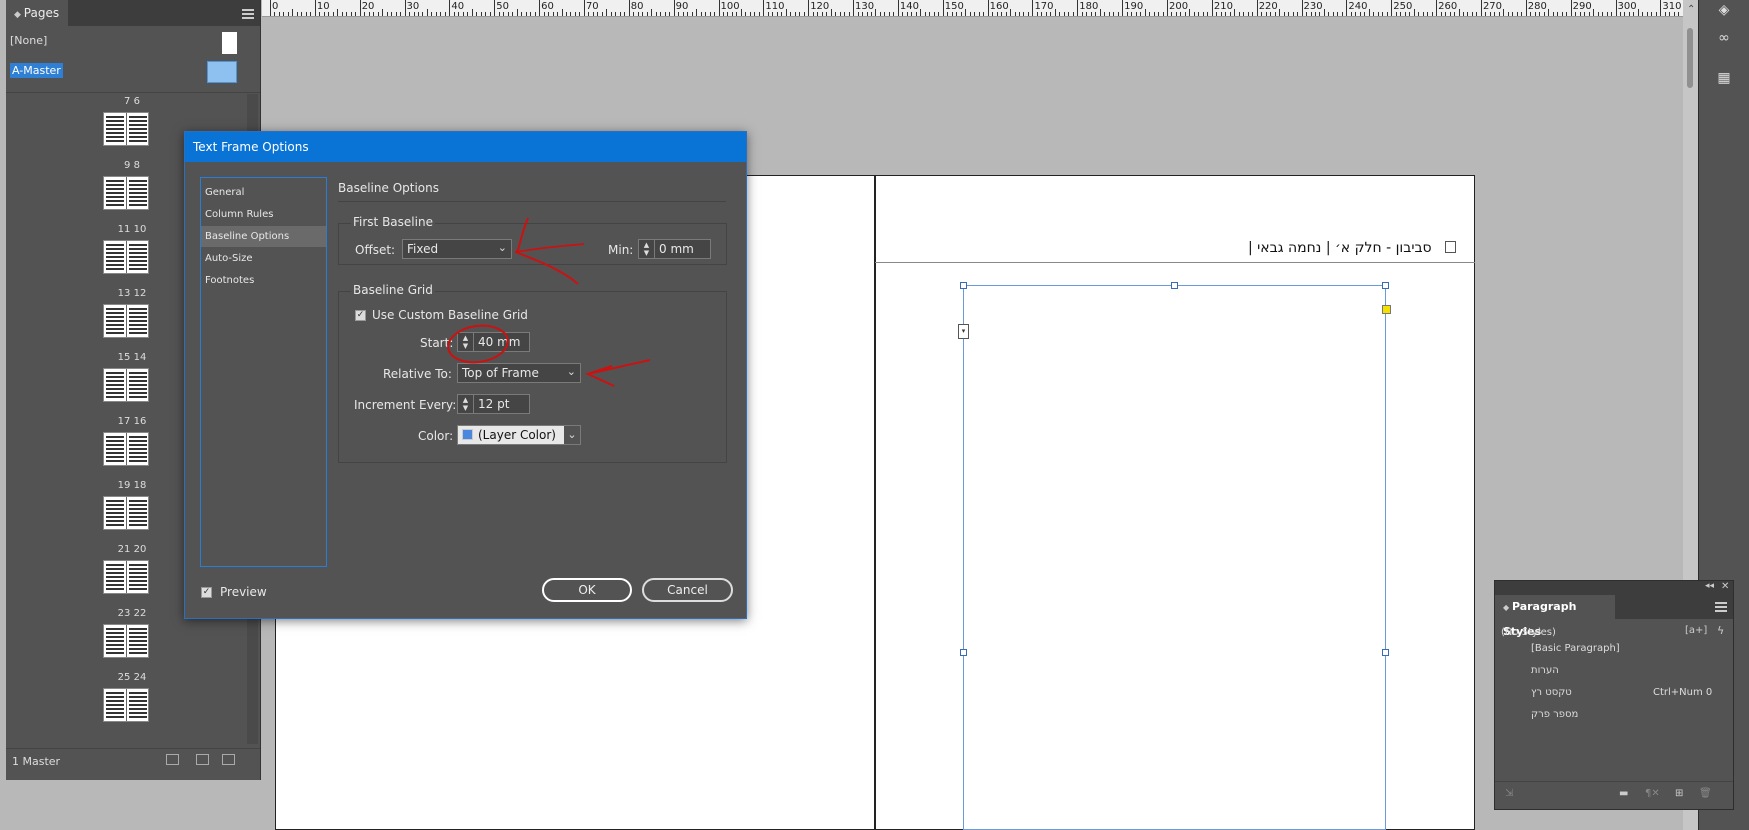  Describe the element at coordinates (617, 373) in the screenshot. I see `relative-to-arrow-annotation` at that location.